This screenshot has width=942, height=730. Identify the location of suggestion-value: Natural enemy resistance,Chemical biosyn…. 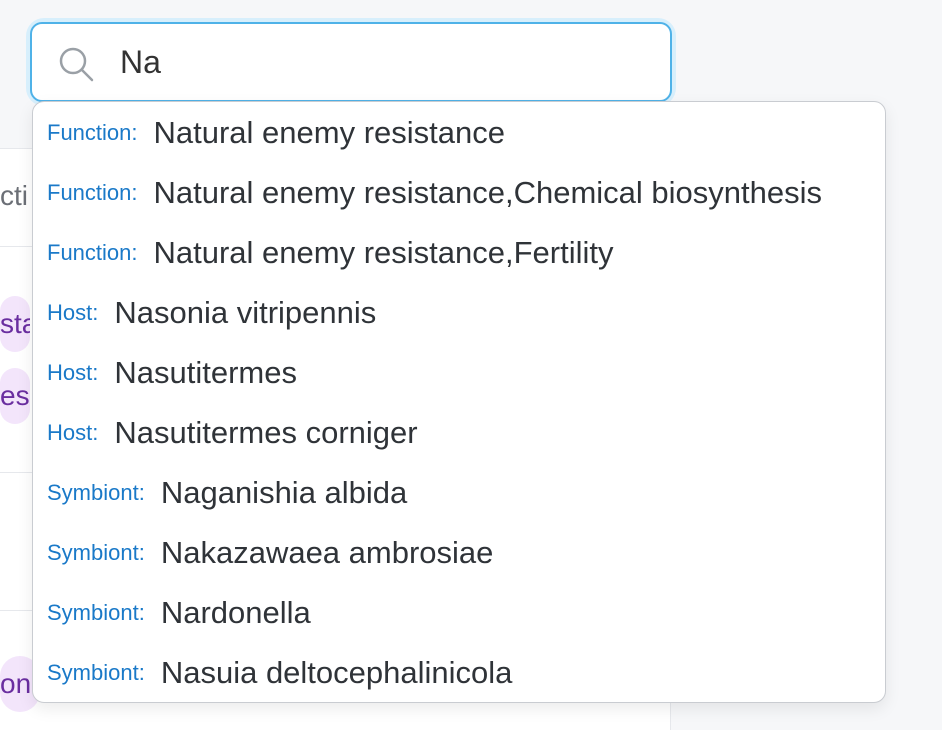
(488, 192).